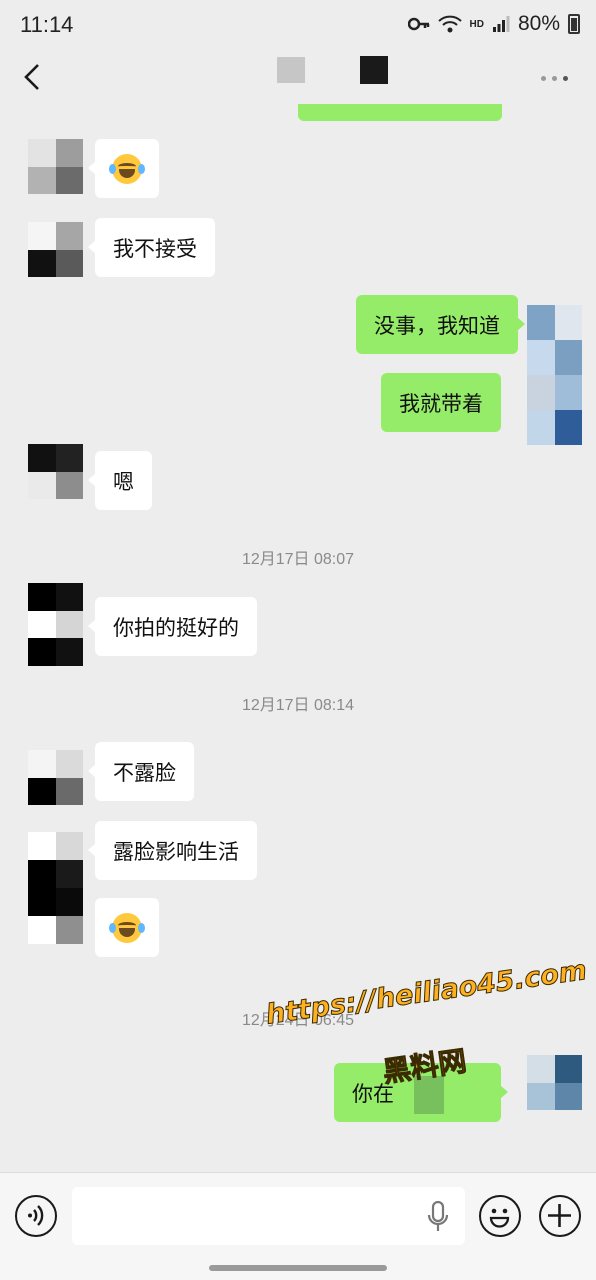 This screenshot has width=596, height=1280. I want to click on message-text: 我就带着, so click(441, 403).